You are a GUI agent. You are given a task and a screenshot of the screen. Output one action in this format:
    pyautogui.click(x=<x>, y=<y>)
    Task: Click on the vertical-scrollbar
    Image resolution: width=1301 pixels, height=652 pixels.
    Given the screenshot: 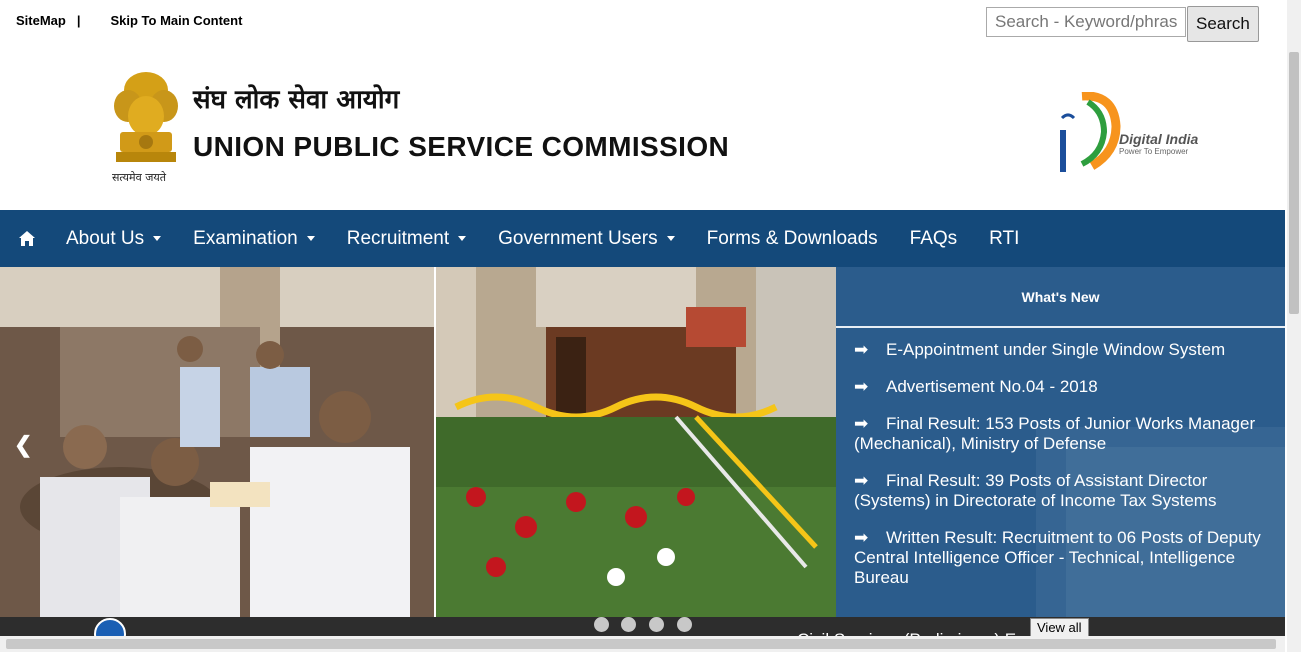 What is the action you would take?
    pyautogui.click(x=1294, y=326)
    